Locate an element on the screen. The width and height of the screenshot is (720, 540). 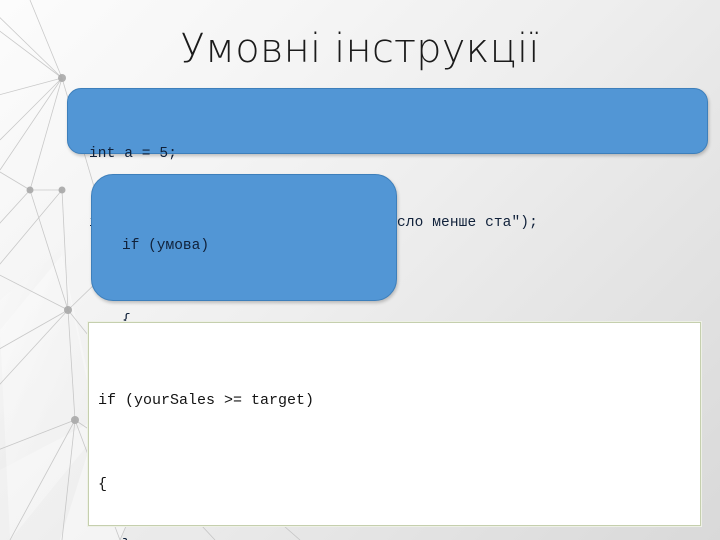
code-line: { is located at coordinates (103, 484).